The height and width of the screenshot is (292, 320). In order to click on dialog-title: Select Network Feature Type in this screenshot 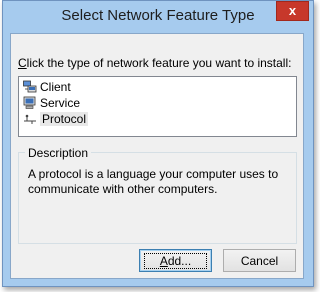, I will do `click(158, 15)`.